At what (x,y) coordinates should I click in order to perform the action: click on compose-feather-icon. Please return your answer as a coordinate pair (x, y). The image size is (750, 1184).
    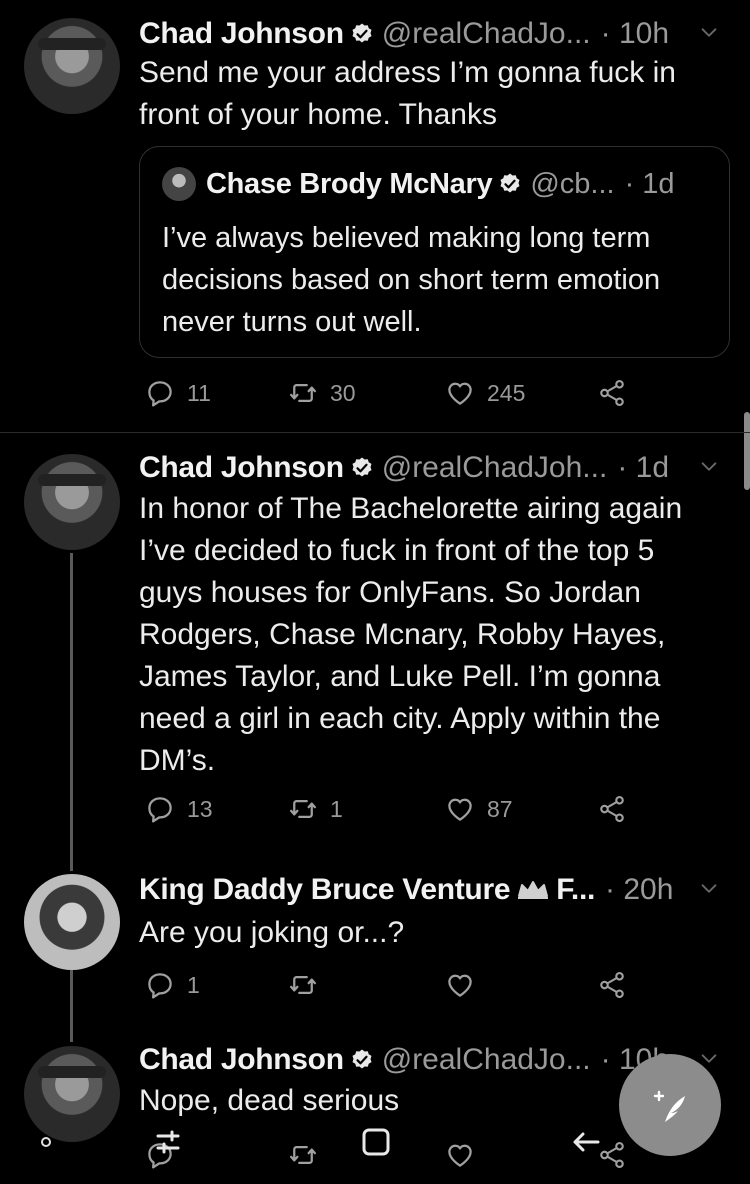
    Looking at the image, I should click on (669, 1106).